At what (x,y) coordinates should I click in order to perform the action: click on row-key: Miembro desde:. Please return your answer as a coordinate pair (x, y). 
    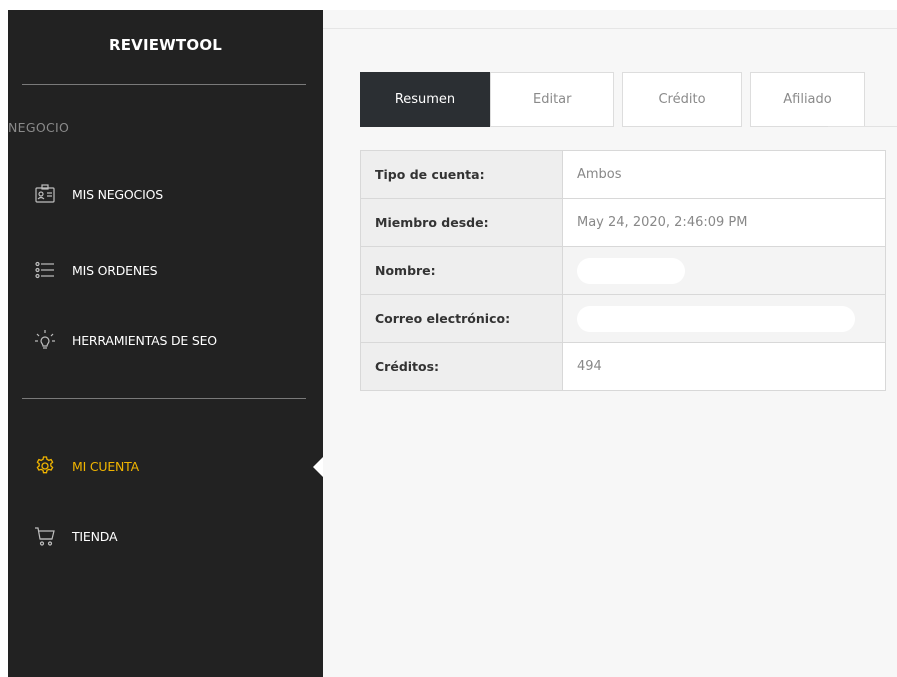
    Looking at the image, I should click on (461, 222).